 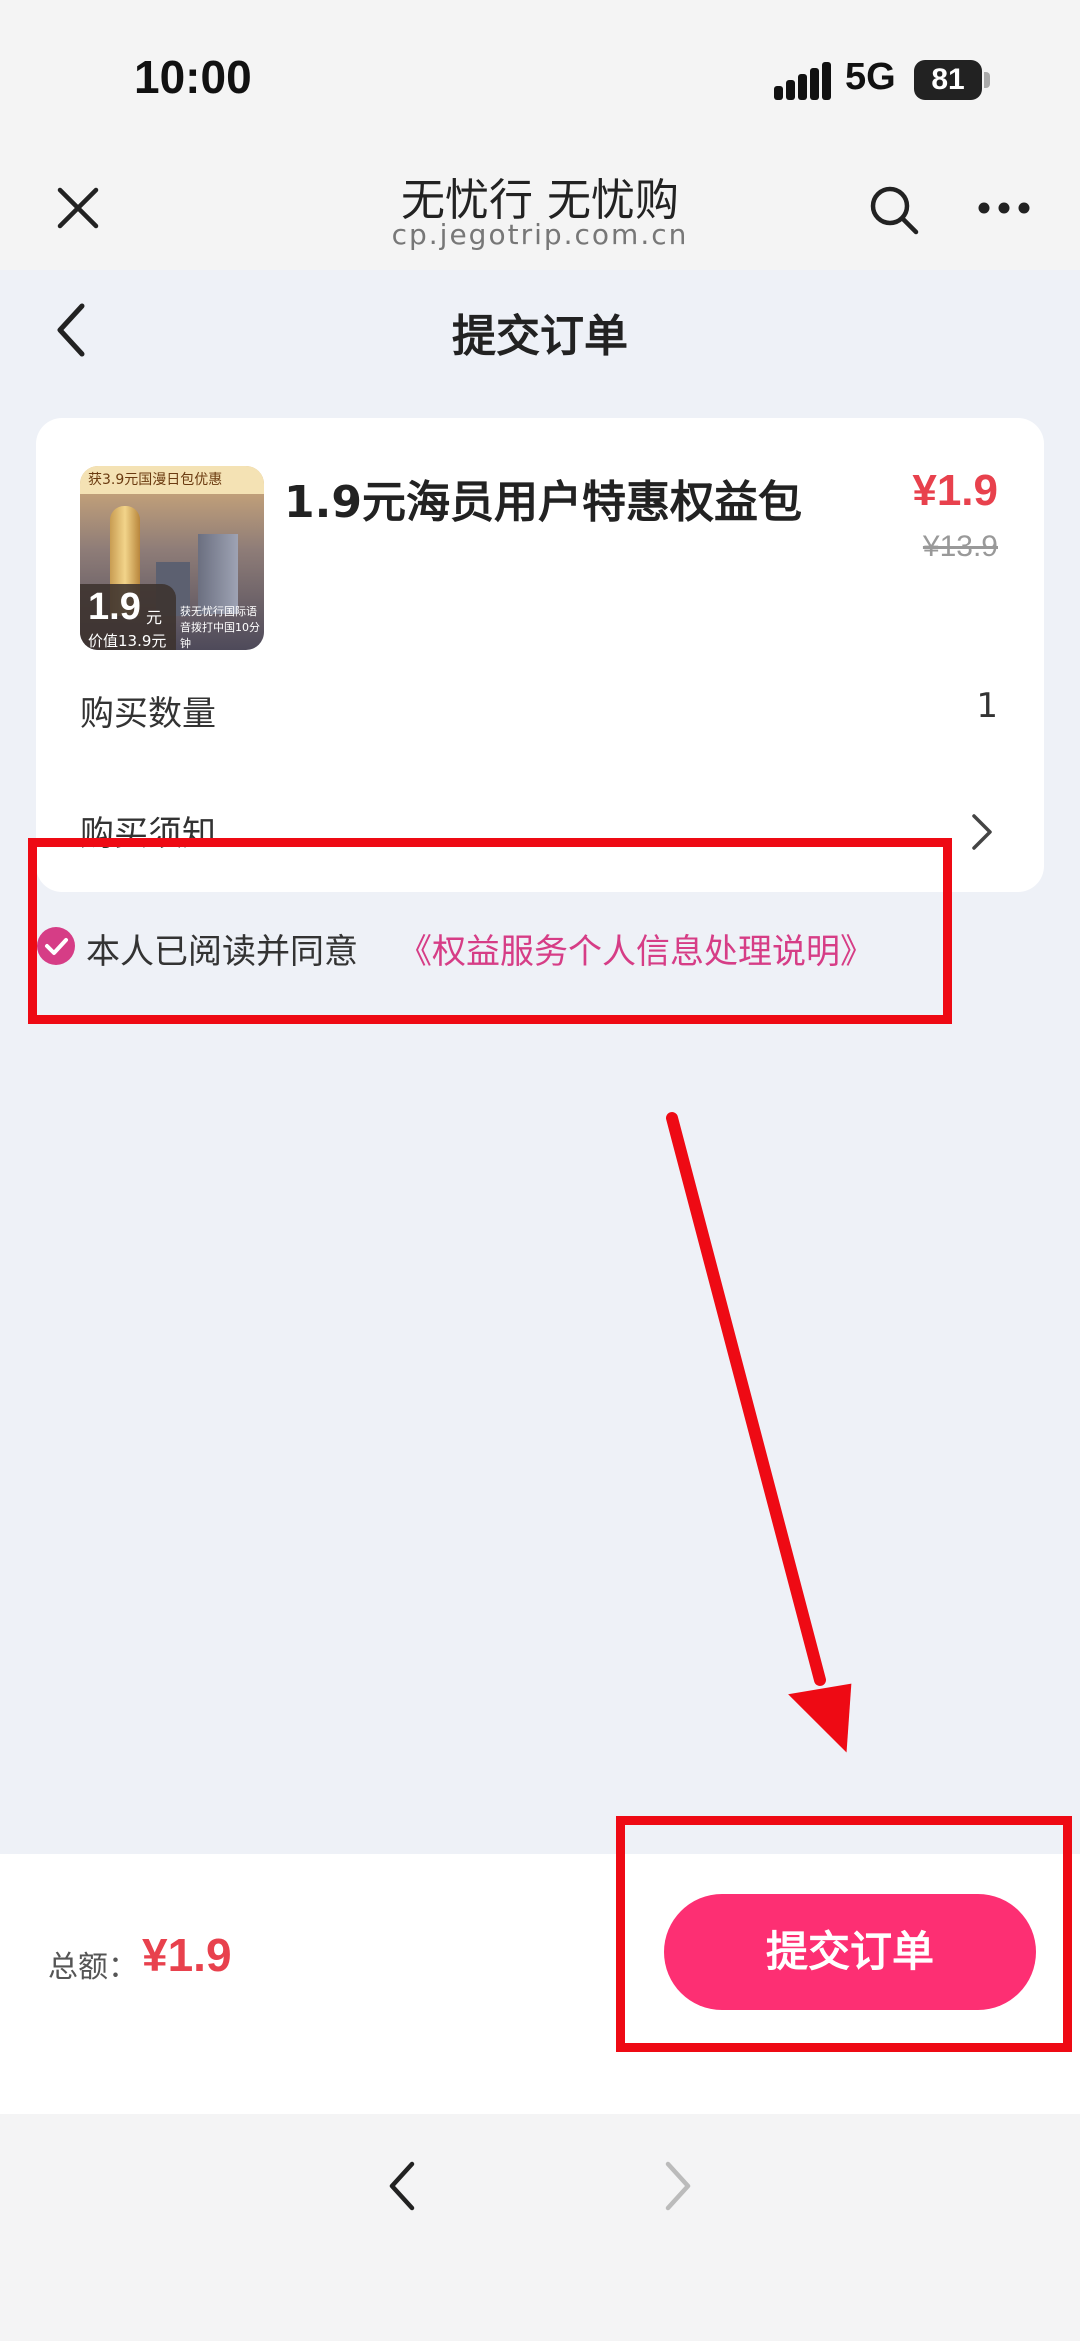 I want to click on thumbnail-price: 1.9, so click(x=114, y=607).